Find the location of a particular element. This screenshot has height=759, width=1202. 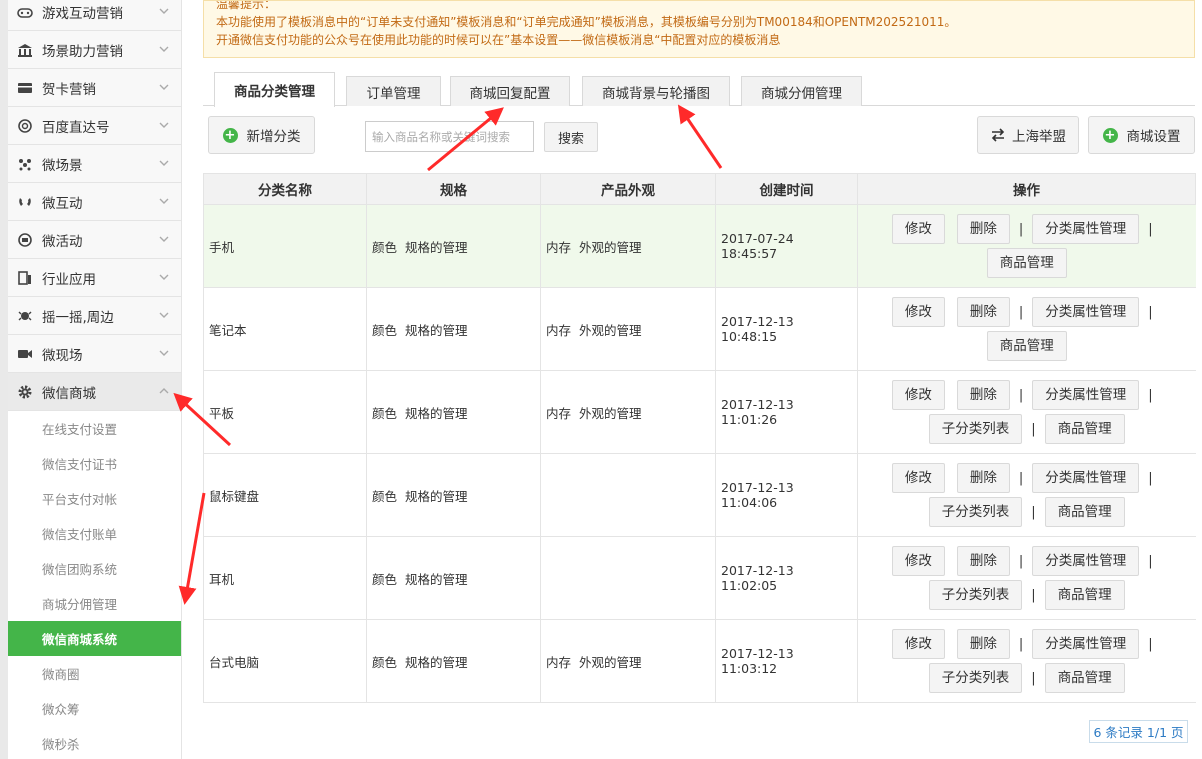

shanghai-button: 上海举盟 is located at coordinates (1028, 135).